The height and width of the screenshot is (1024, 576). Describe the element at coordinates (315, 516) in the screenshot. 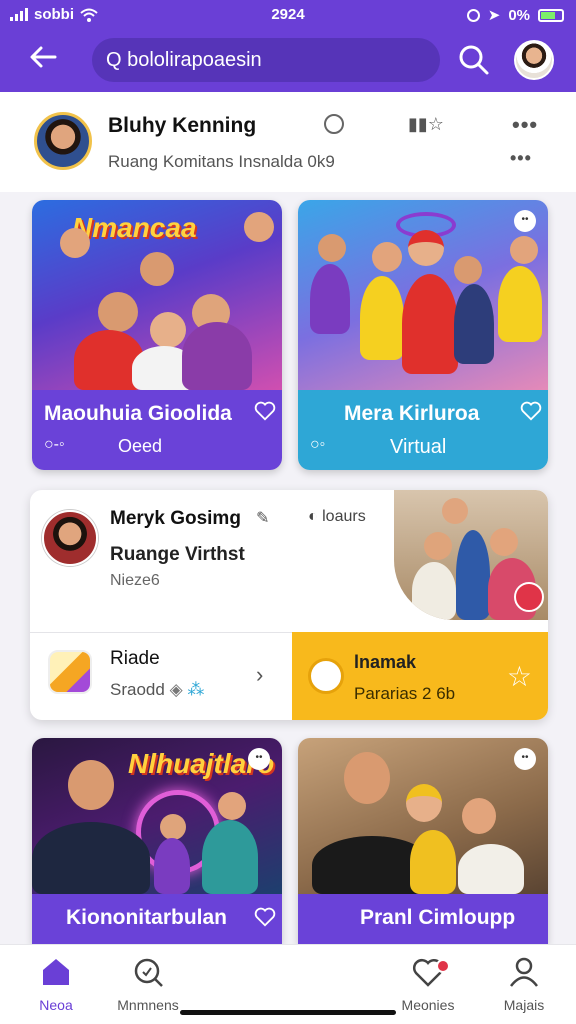

I see `info-icon: ◐` at that location.